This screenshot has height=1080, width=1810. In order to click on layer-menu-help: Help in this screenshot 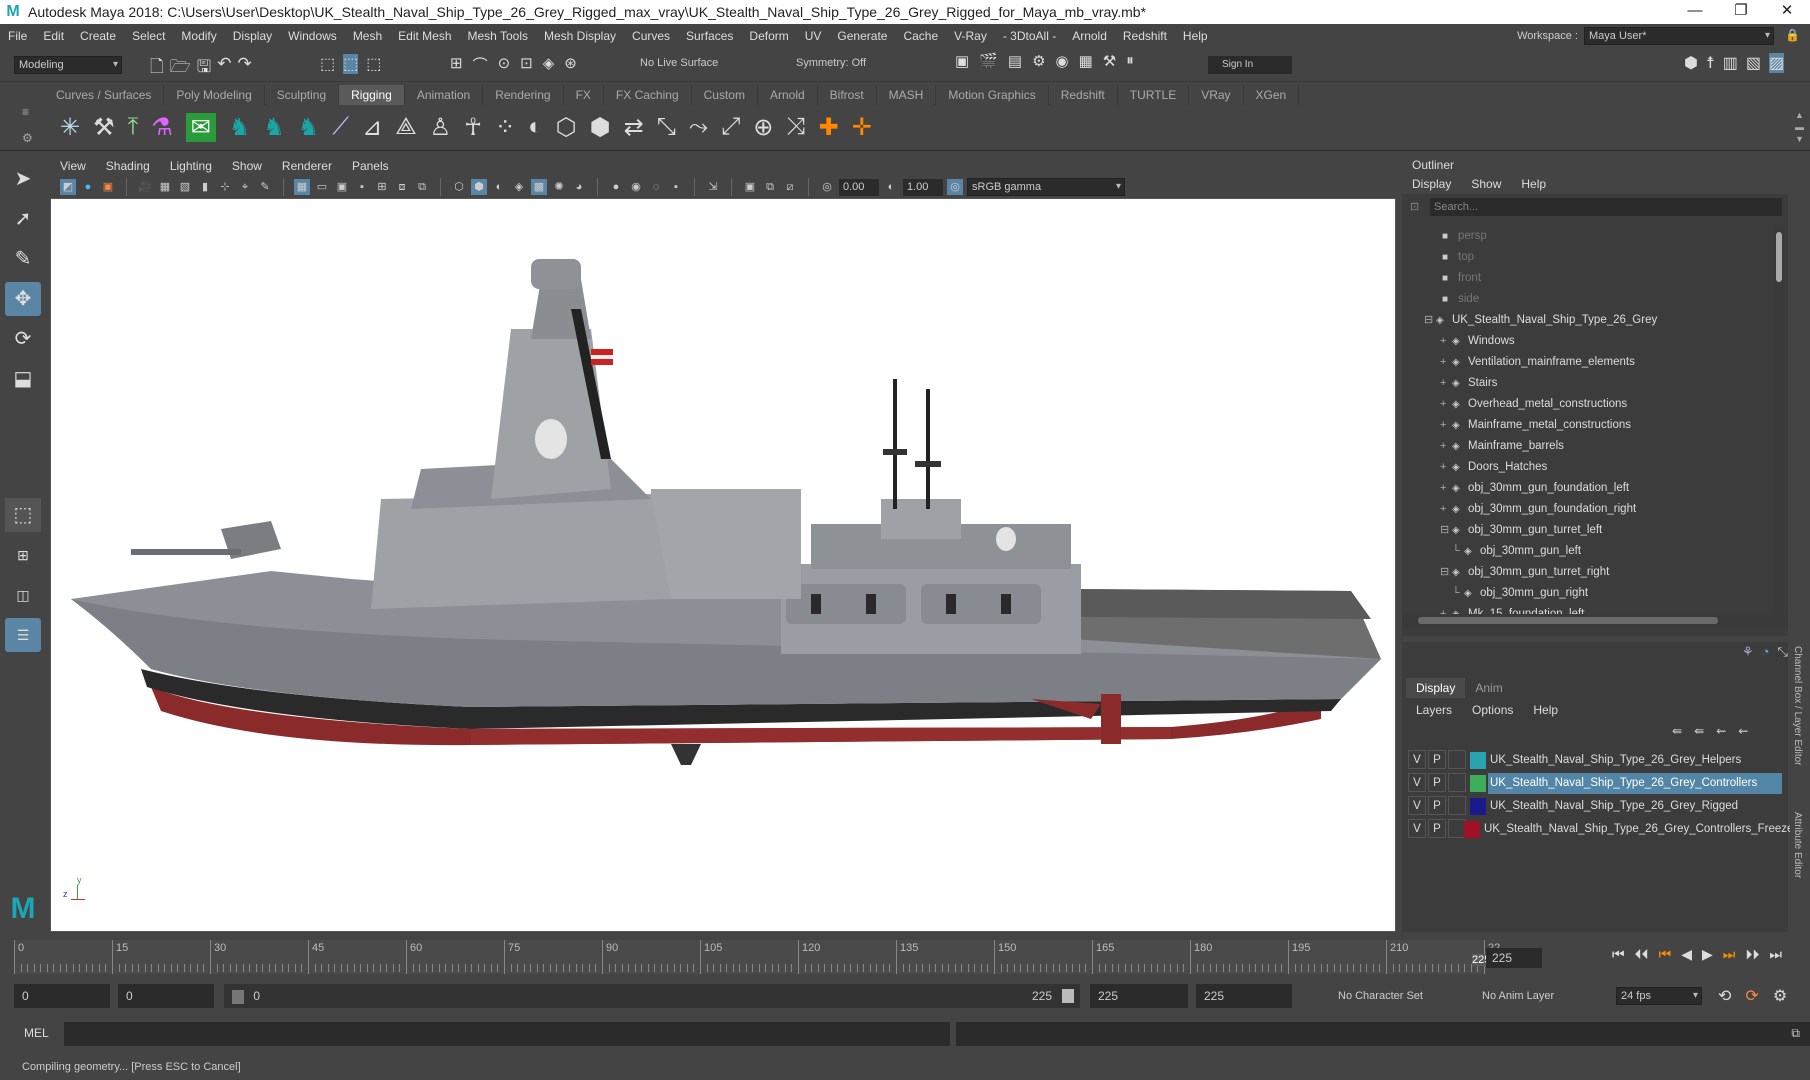, I will do `click(1545, 710)`.